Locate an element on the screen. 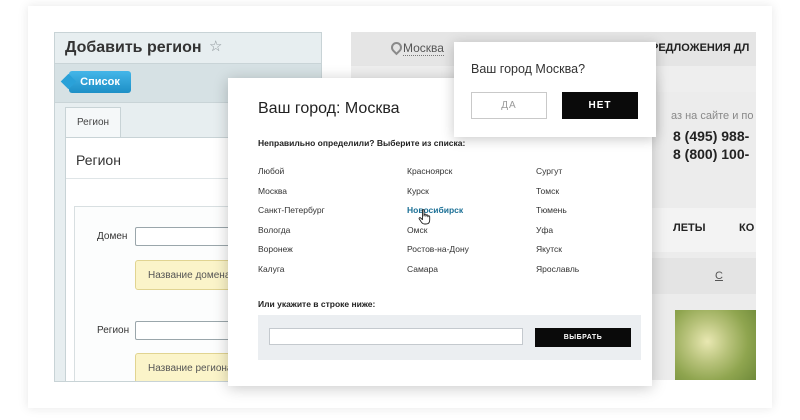 The image size is (800, 420). city-link: Вологда is located at coordinates (274, 230).